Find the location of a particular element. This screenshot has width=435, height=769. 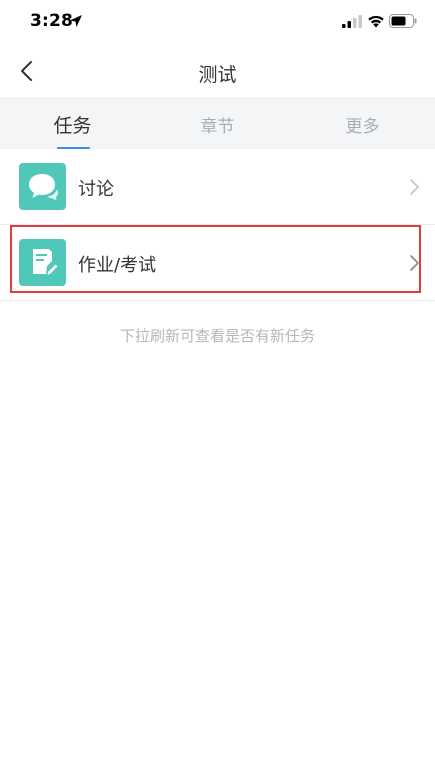

pull-to-refresh-hint: 下拉刷新可查看是否有新任务 is located at coordinates (217, 336).